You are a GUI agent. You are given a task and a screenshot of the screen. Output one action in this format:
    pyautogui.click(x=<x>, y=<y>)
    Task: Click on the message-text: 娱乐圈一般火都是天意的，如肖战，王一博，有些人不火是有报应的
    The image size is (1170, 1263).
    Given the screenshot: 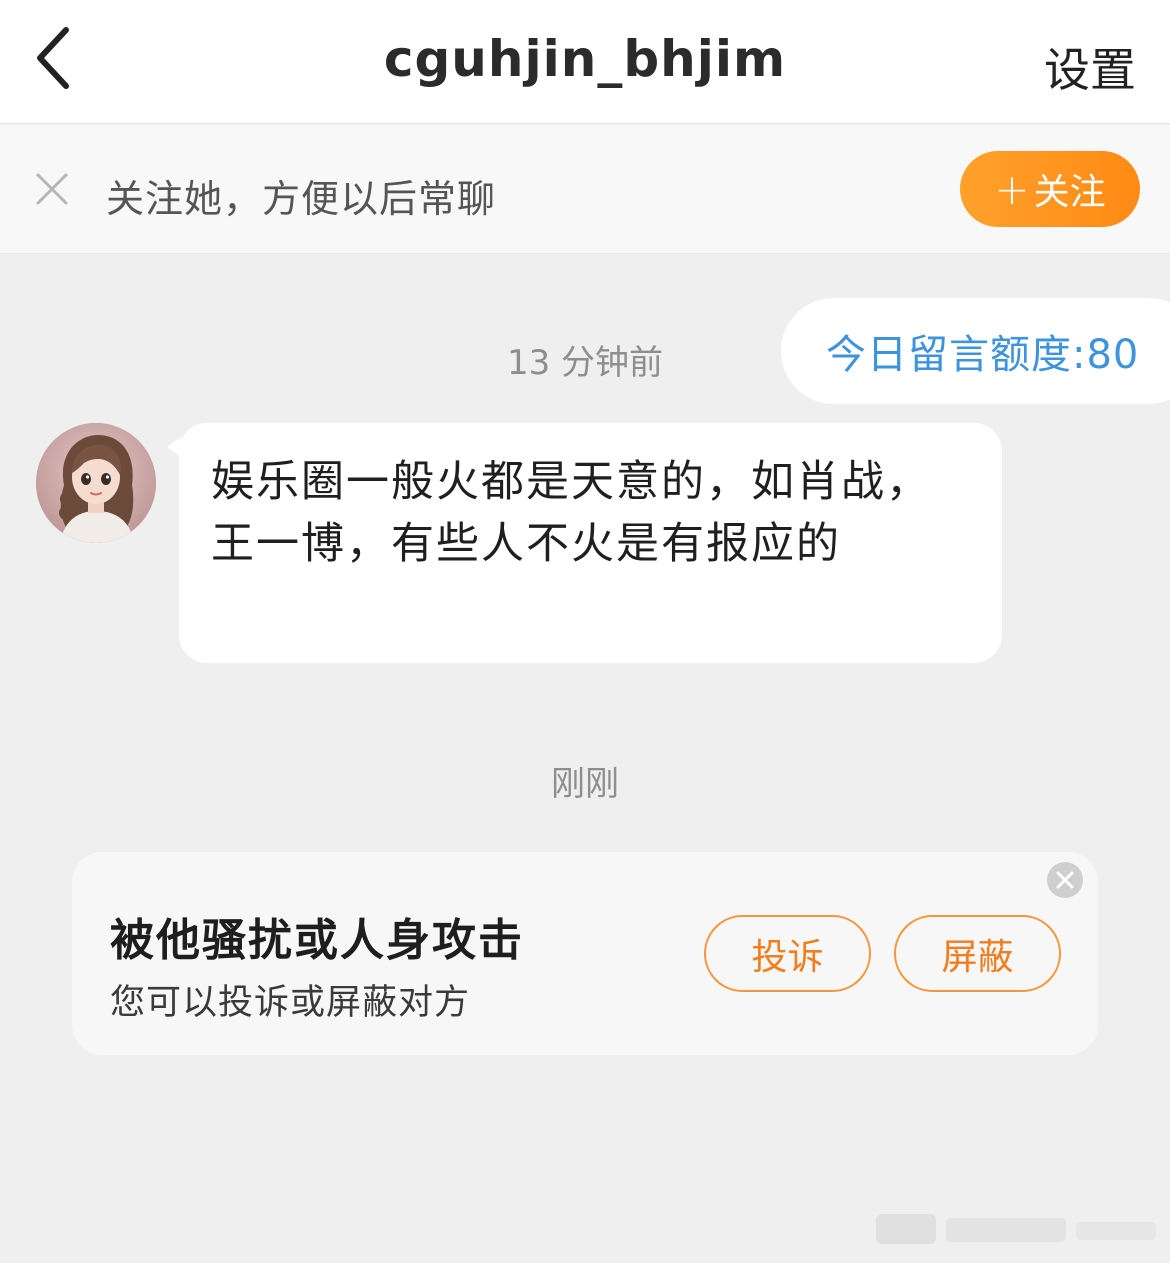 What is the action you would take?
    pyautogui.click(x=571, y=513)
    